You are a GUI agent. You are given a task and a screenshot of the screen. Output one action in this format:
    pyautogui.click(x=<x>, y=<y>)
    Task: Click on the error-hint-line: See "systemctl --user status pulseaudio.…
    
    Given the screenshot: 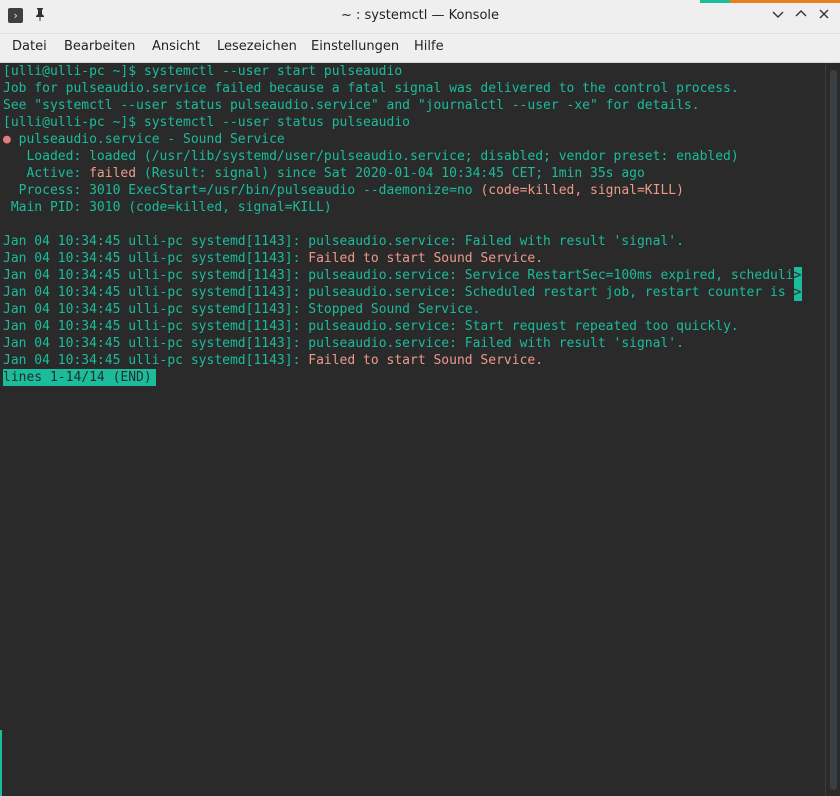 What is the action you would take?
    pyautogui.click(x=351, y=105)
    